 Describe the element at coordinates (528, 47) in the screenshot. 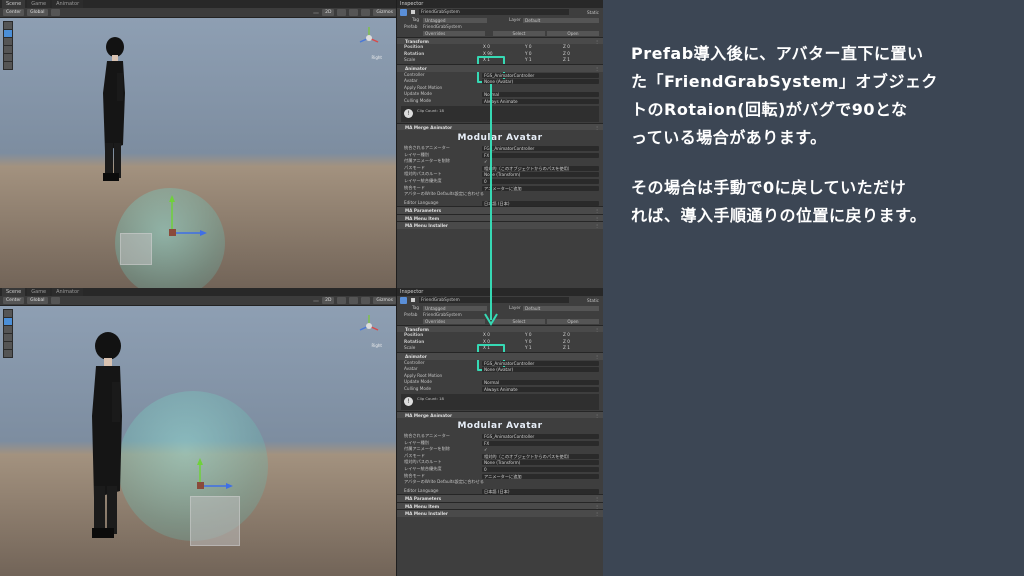

I see `pos-y: Y 0` at that location.